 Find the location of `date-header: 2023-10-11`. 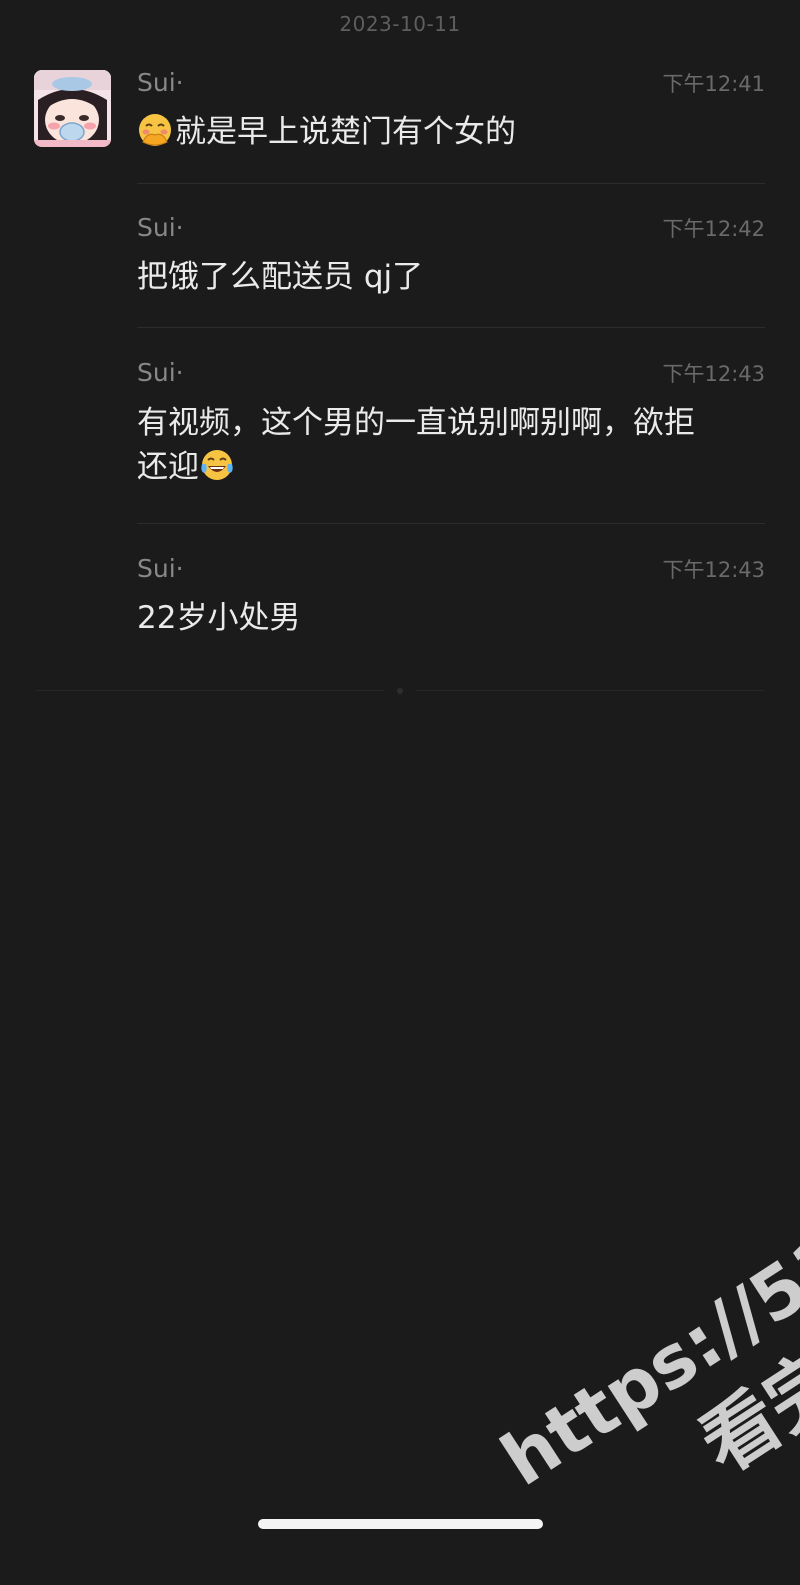

date-header: 2023-10-11 is located at coordinates (400, 24).